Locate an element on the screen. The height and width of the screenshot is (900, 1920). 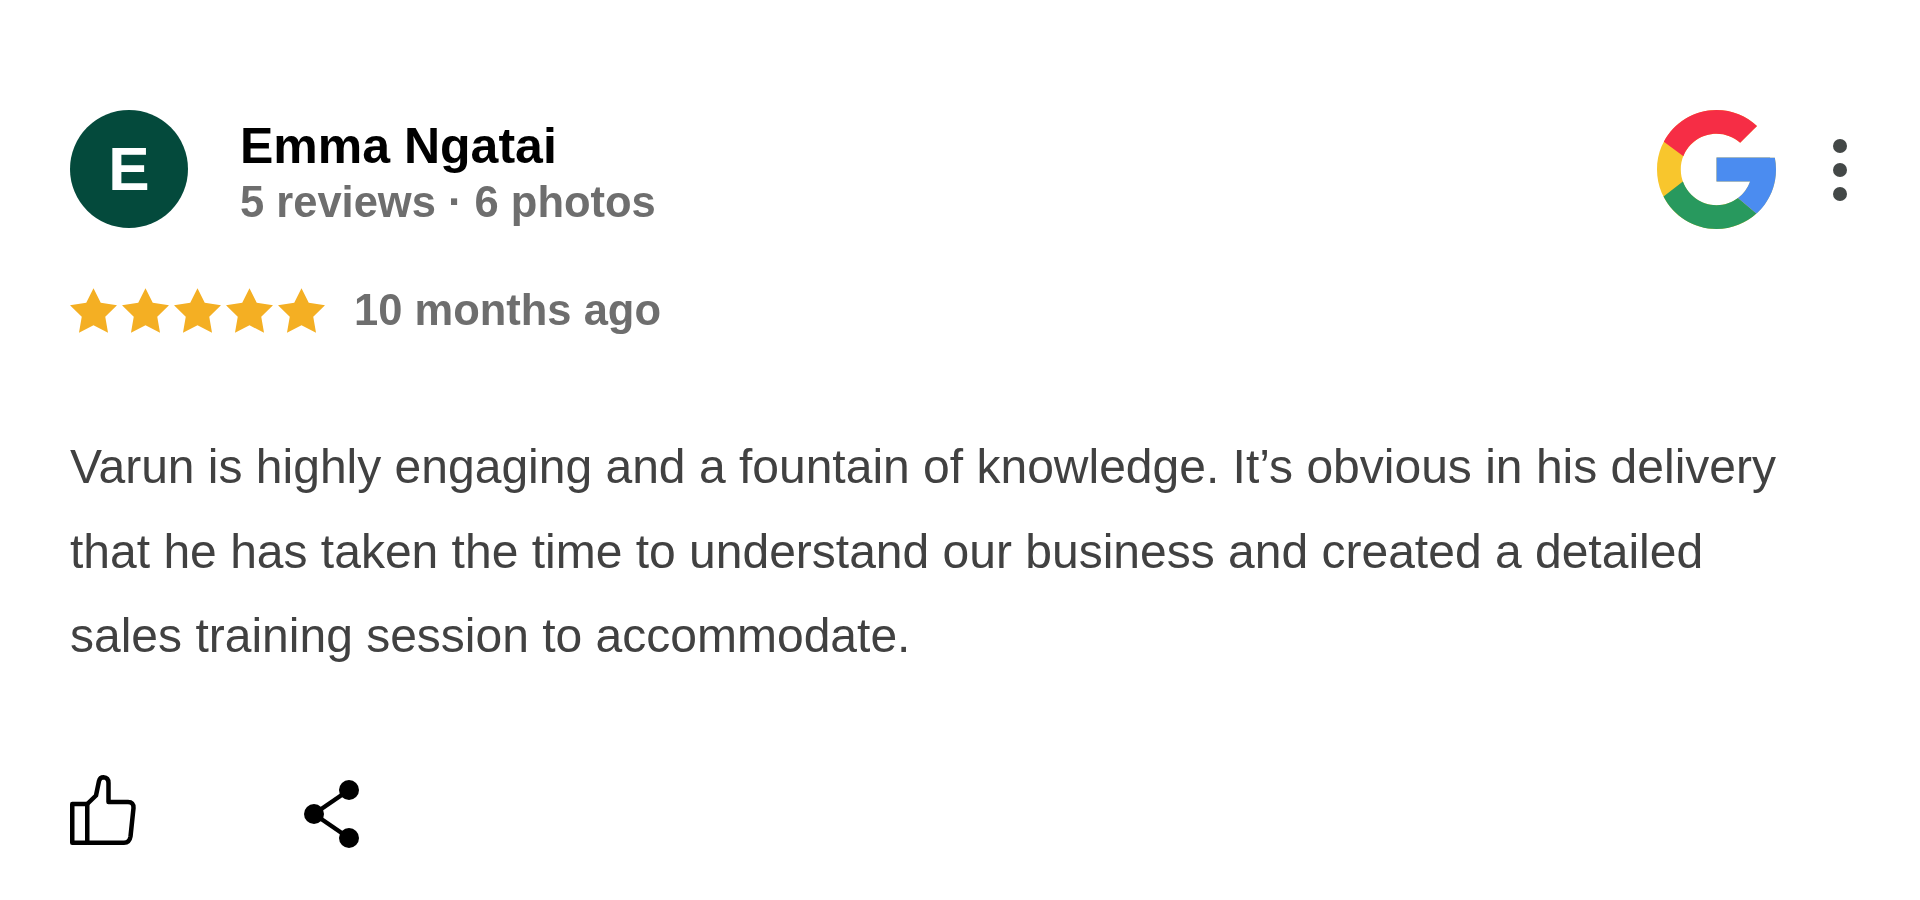
share-icon is located at coordinates (331, 813).